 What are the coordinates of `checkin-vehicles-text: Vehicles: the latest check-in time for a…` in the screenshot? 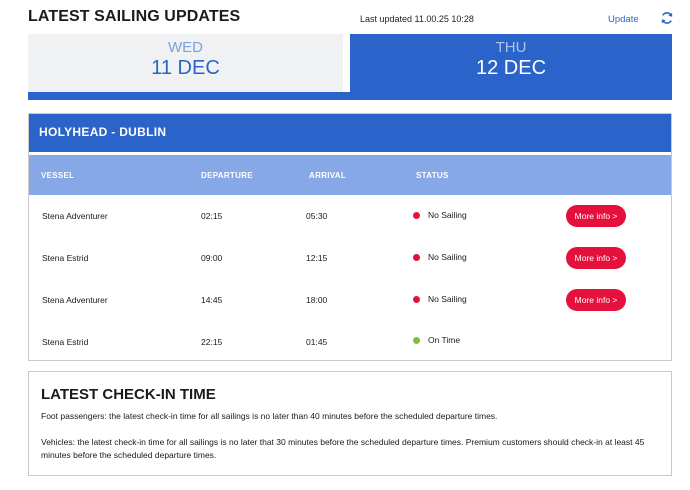 It's located at (343, 448).